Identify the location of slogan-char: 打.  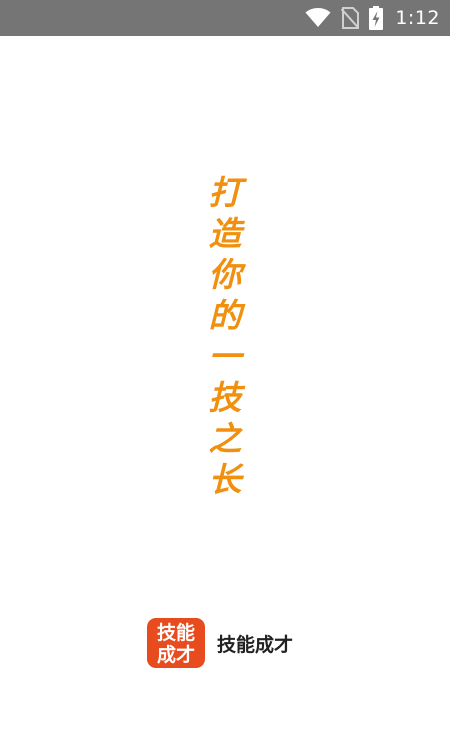
(225, 192).